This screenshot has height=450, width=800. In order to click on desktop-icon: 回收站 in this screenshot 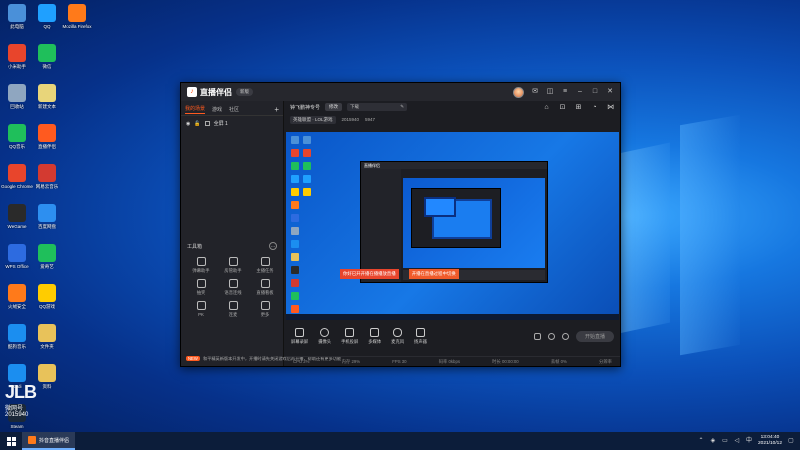, I will do `click(17, 96)`.